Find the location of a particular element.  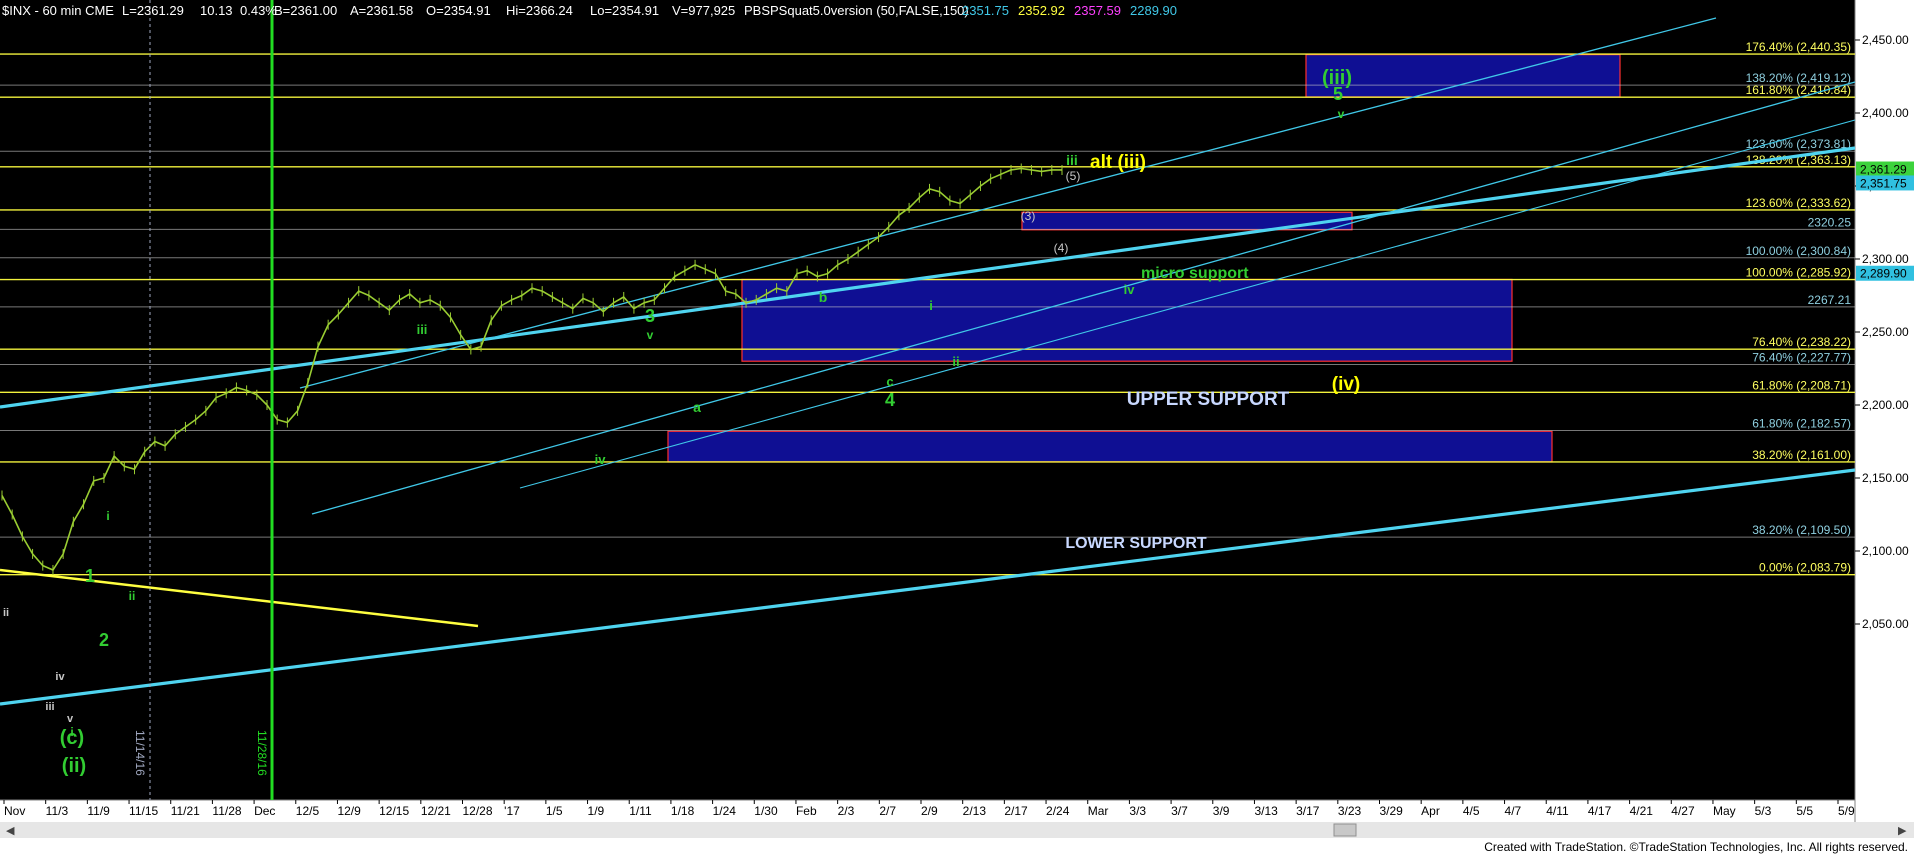

wave-label-ii-1: ii is located at coordinates (132, 596).